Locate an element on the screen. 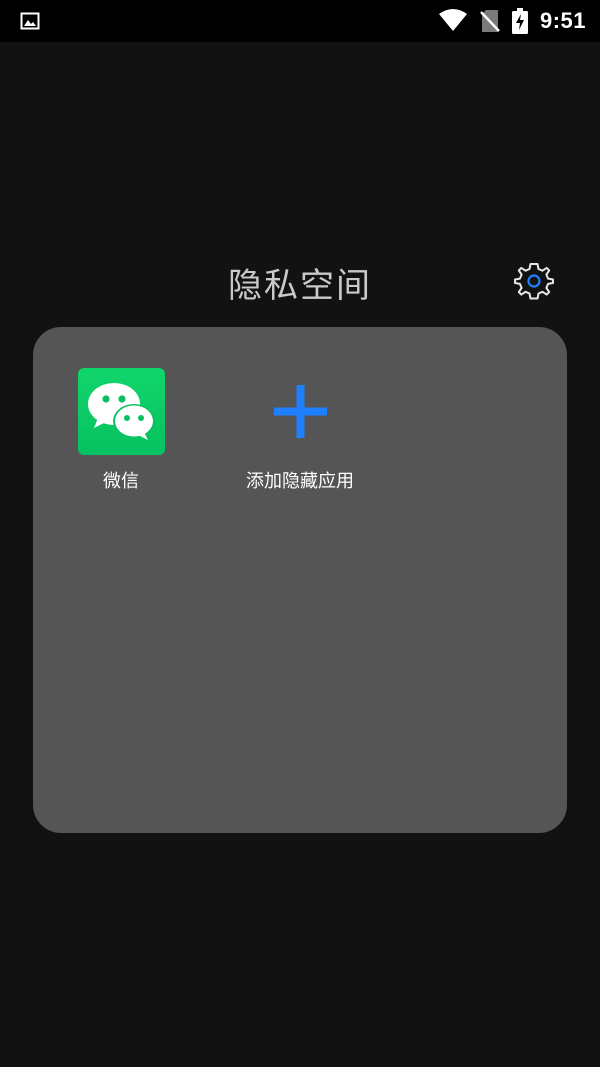 The image size is (600, 1067). wechat-icon is located at coordinates (121, 411).